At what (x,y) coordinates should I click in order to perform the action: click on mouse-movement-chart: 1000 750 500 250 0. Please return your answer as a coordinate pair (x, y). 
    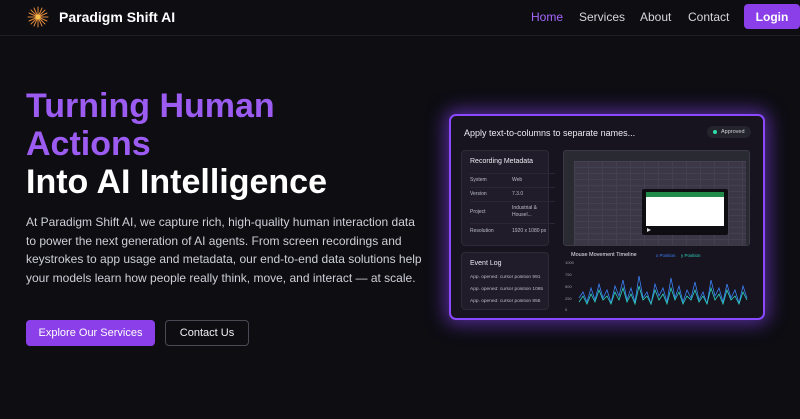
    Looking at the image, I should click on (656, 286).